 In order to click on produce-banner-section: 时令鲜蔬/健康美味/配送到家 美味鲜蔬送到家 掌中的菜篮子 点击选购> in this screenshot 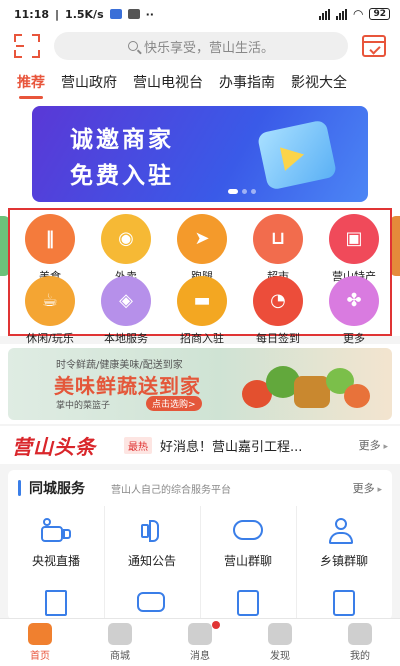, I will do `click(200, 384)`.